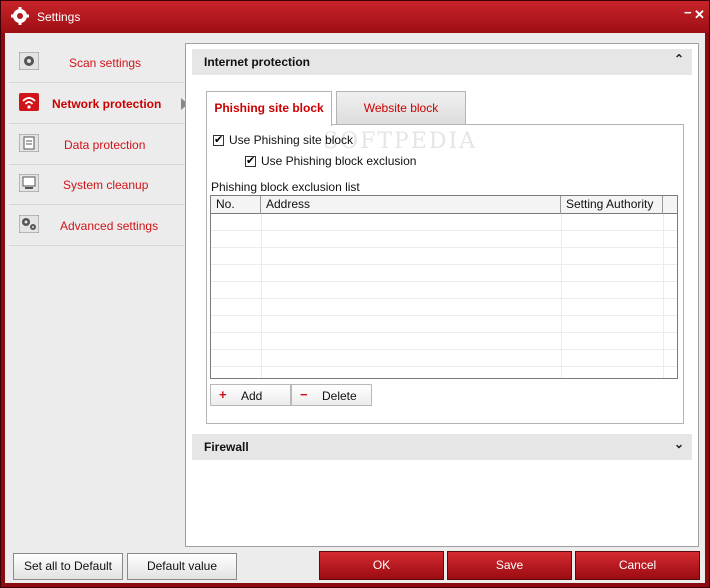  I want to click on document-icon, so click(29, 143).